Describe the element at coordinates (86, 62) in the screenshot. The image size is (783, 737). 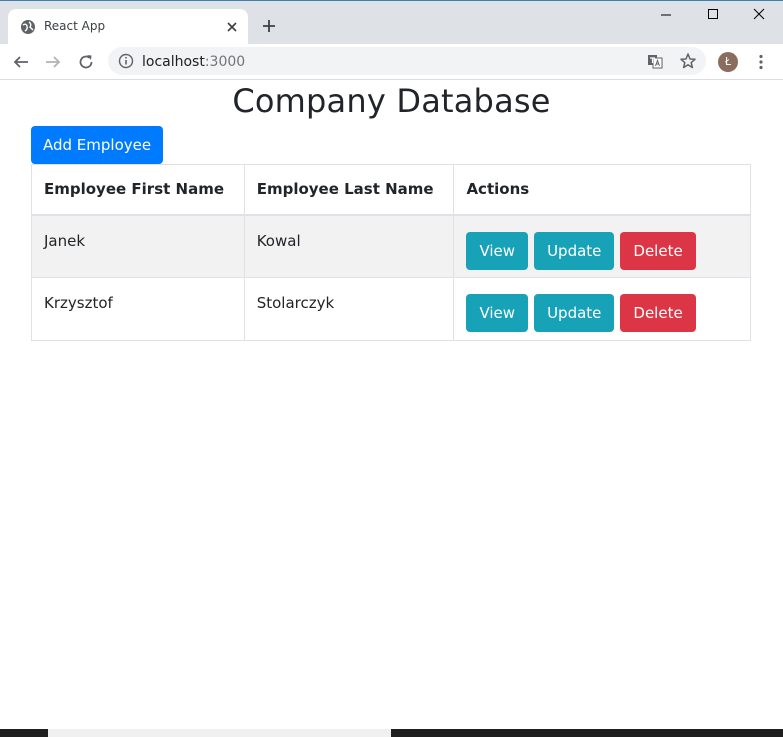
I see `reload-icon` at that location.